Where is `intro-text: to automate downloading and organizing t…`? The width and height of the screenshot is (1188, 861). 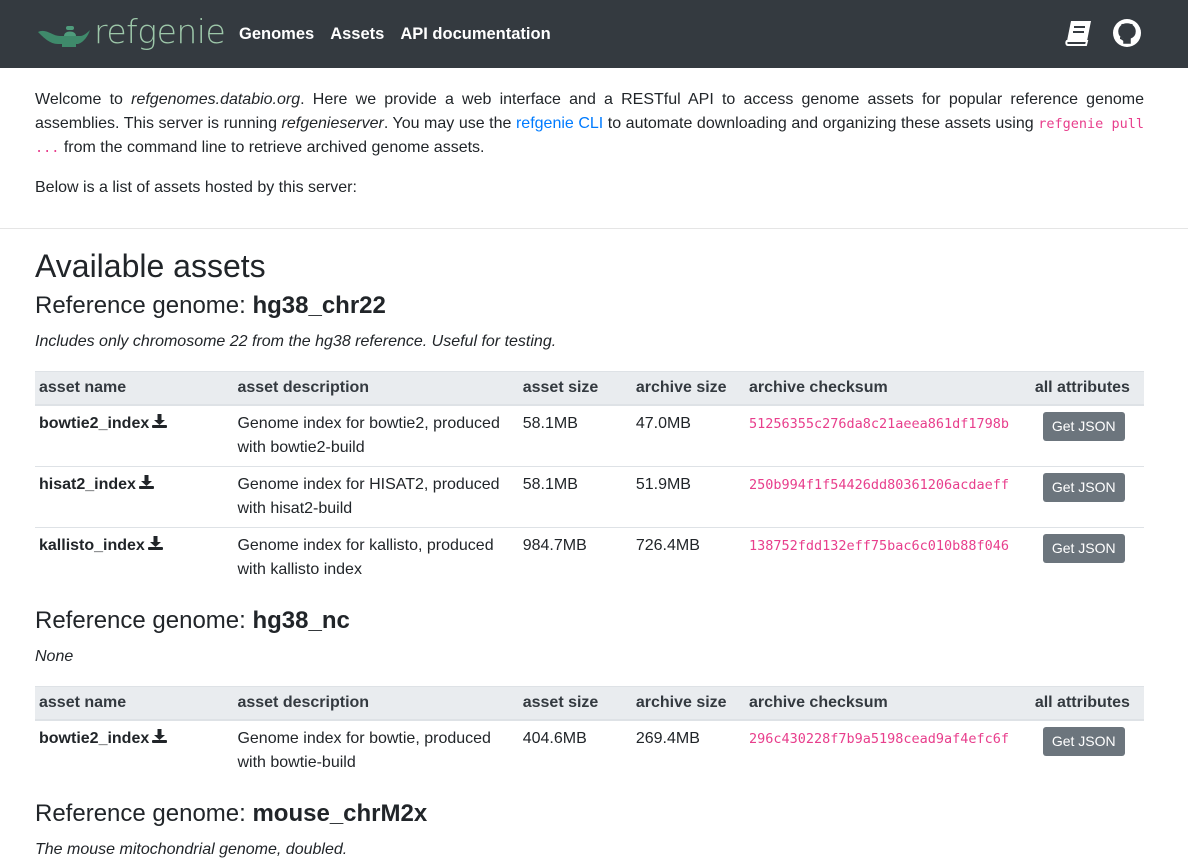
intro-text: to automate downloading and organizing t… is located at coordinates (821, 123).